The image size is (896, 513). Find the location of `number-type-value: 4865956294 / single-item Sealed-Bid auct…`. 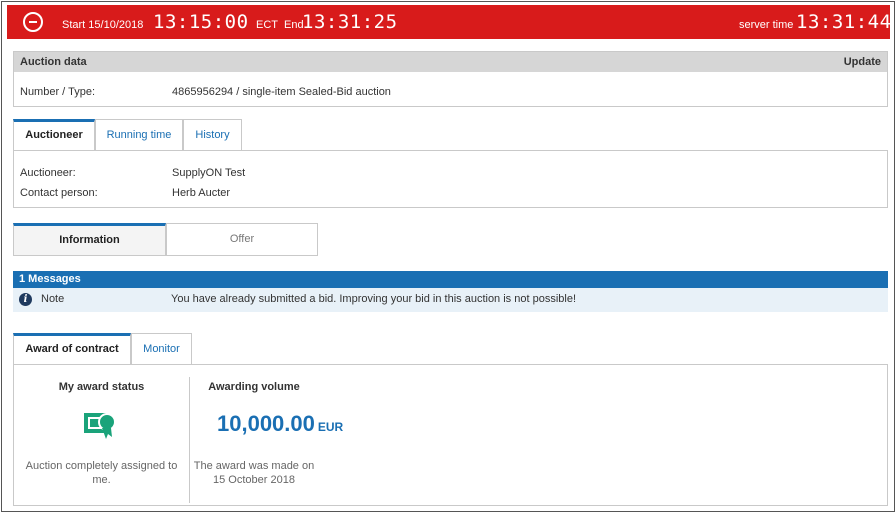

number-type-value: 4865956294 / single-item Sealed-Bid auct… is located at coordinates (281, 92).